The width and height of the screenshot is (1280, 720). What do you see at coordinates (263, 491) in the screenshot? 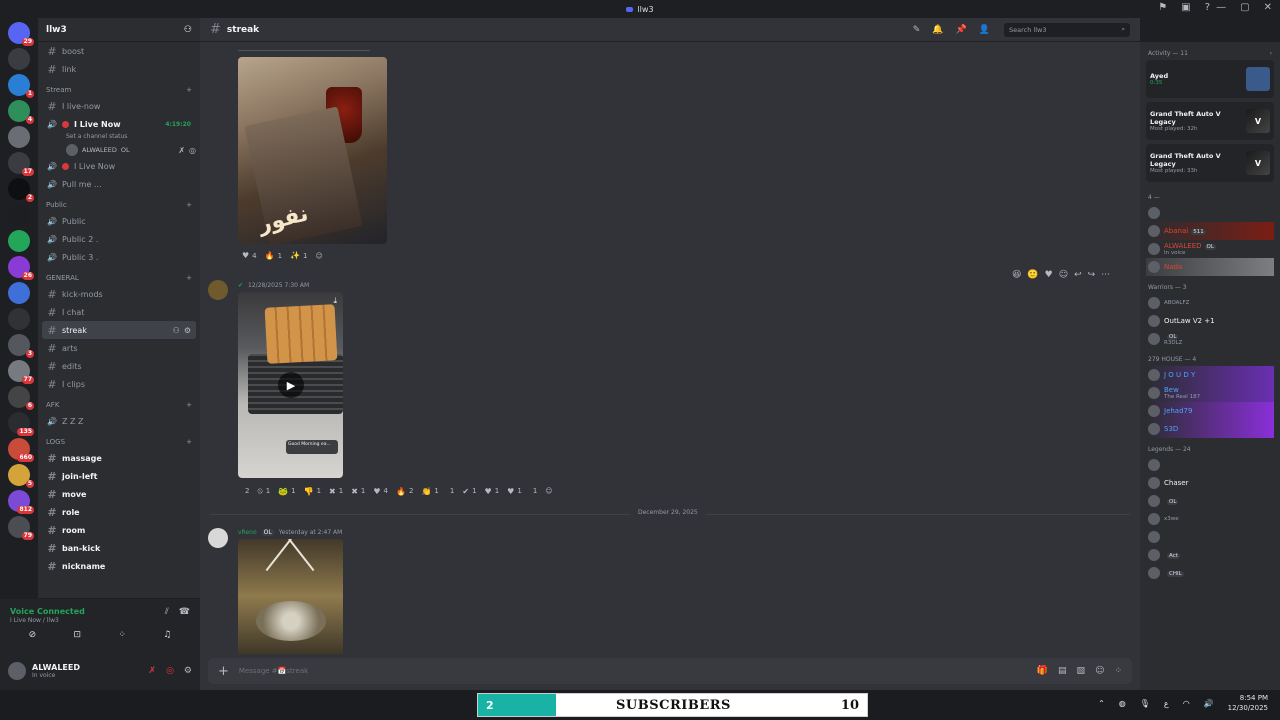
I see `reaction: ⦸ 1` at bounding box center [263, 491].